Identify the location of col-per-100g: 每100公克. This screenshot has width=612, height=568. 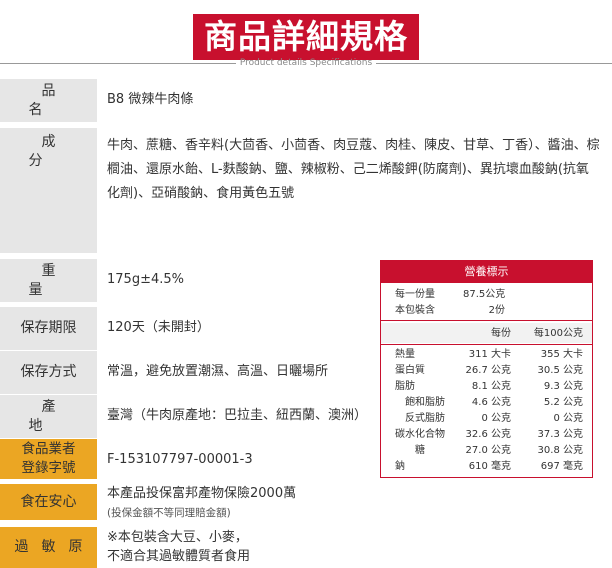
(558, 333).